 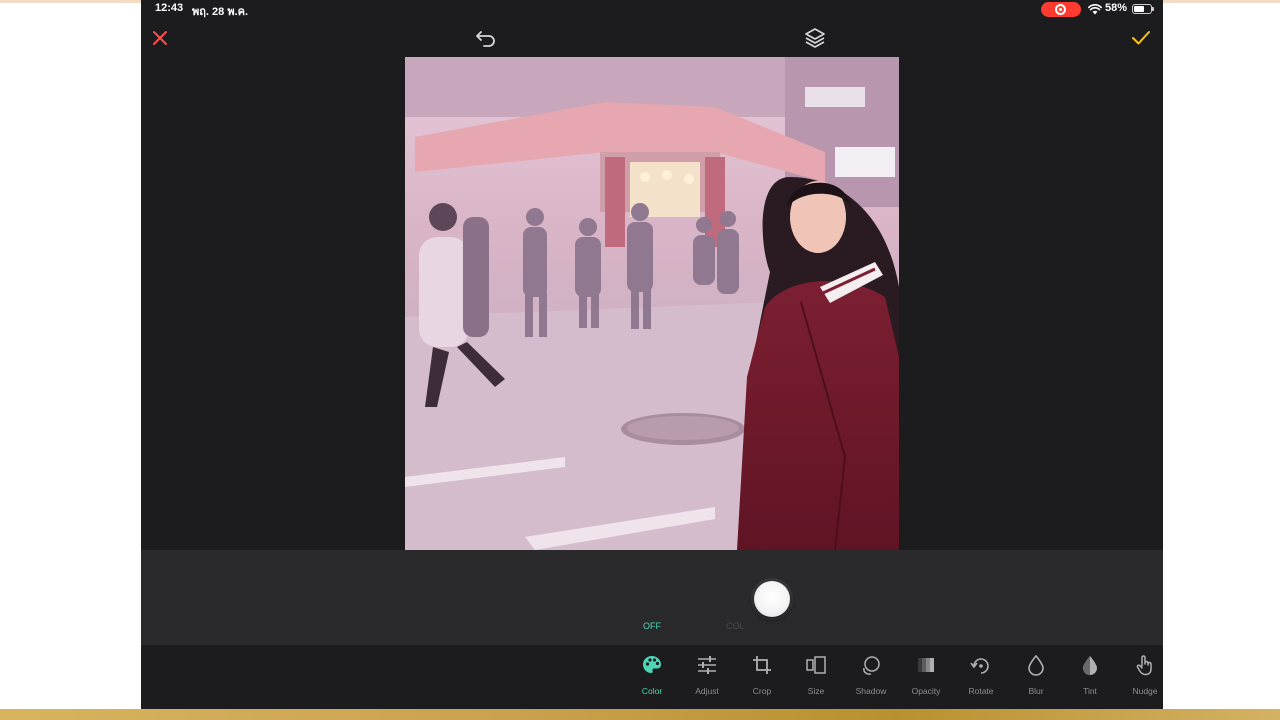 I want to click on status-date: พฤ. 28 พ.ค., so click(x=220, y=12).